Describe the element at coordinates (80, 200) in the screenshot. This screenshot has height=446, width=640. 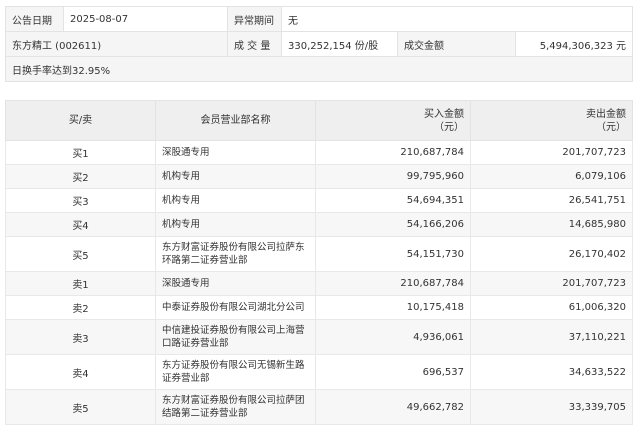
I see `row-side: 买3` at that location.